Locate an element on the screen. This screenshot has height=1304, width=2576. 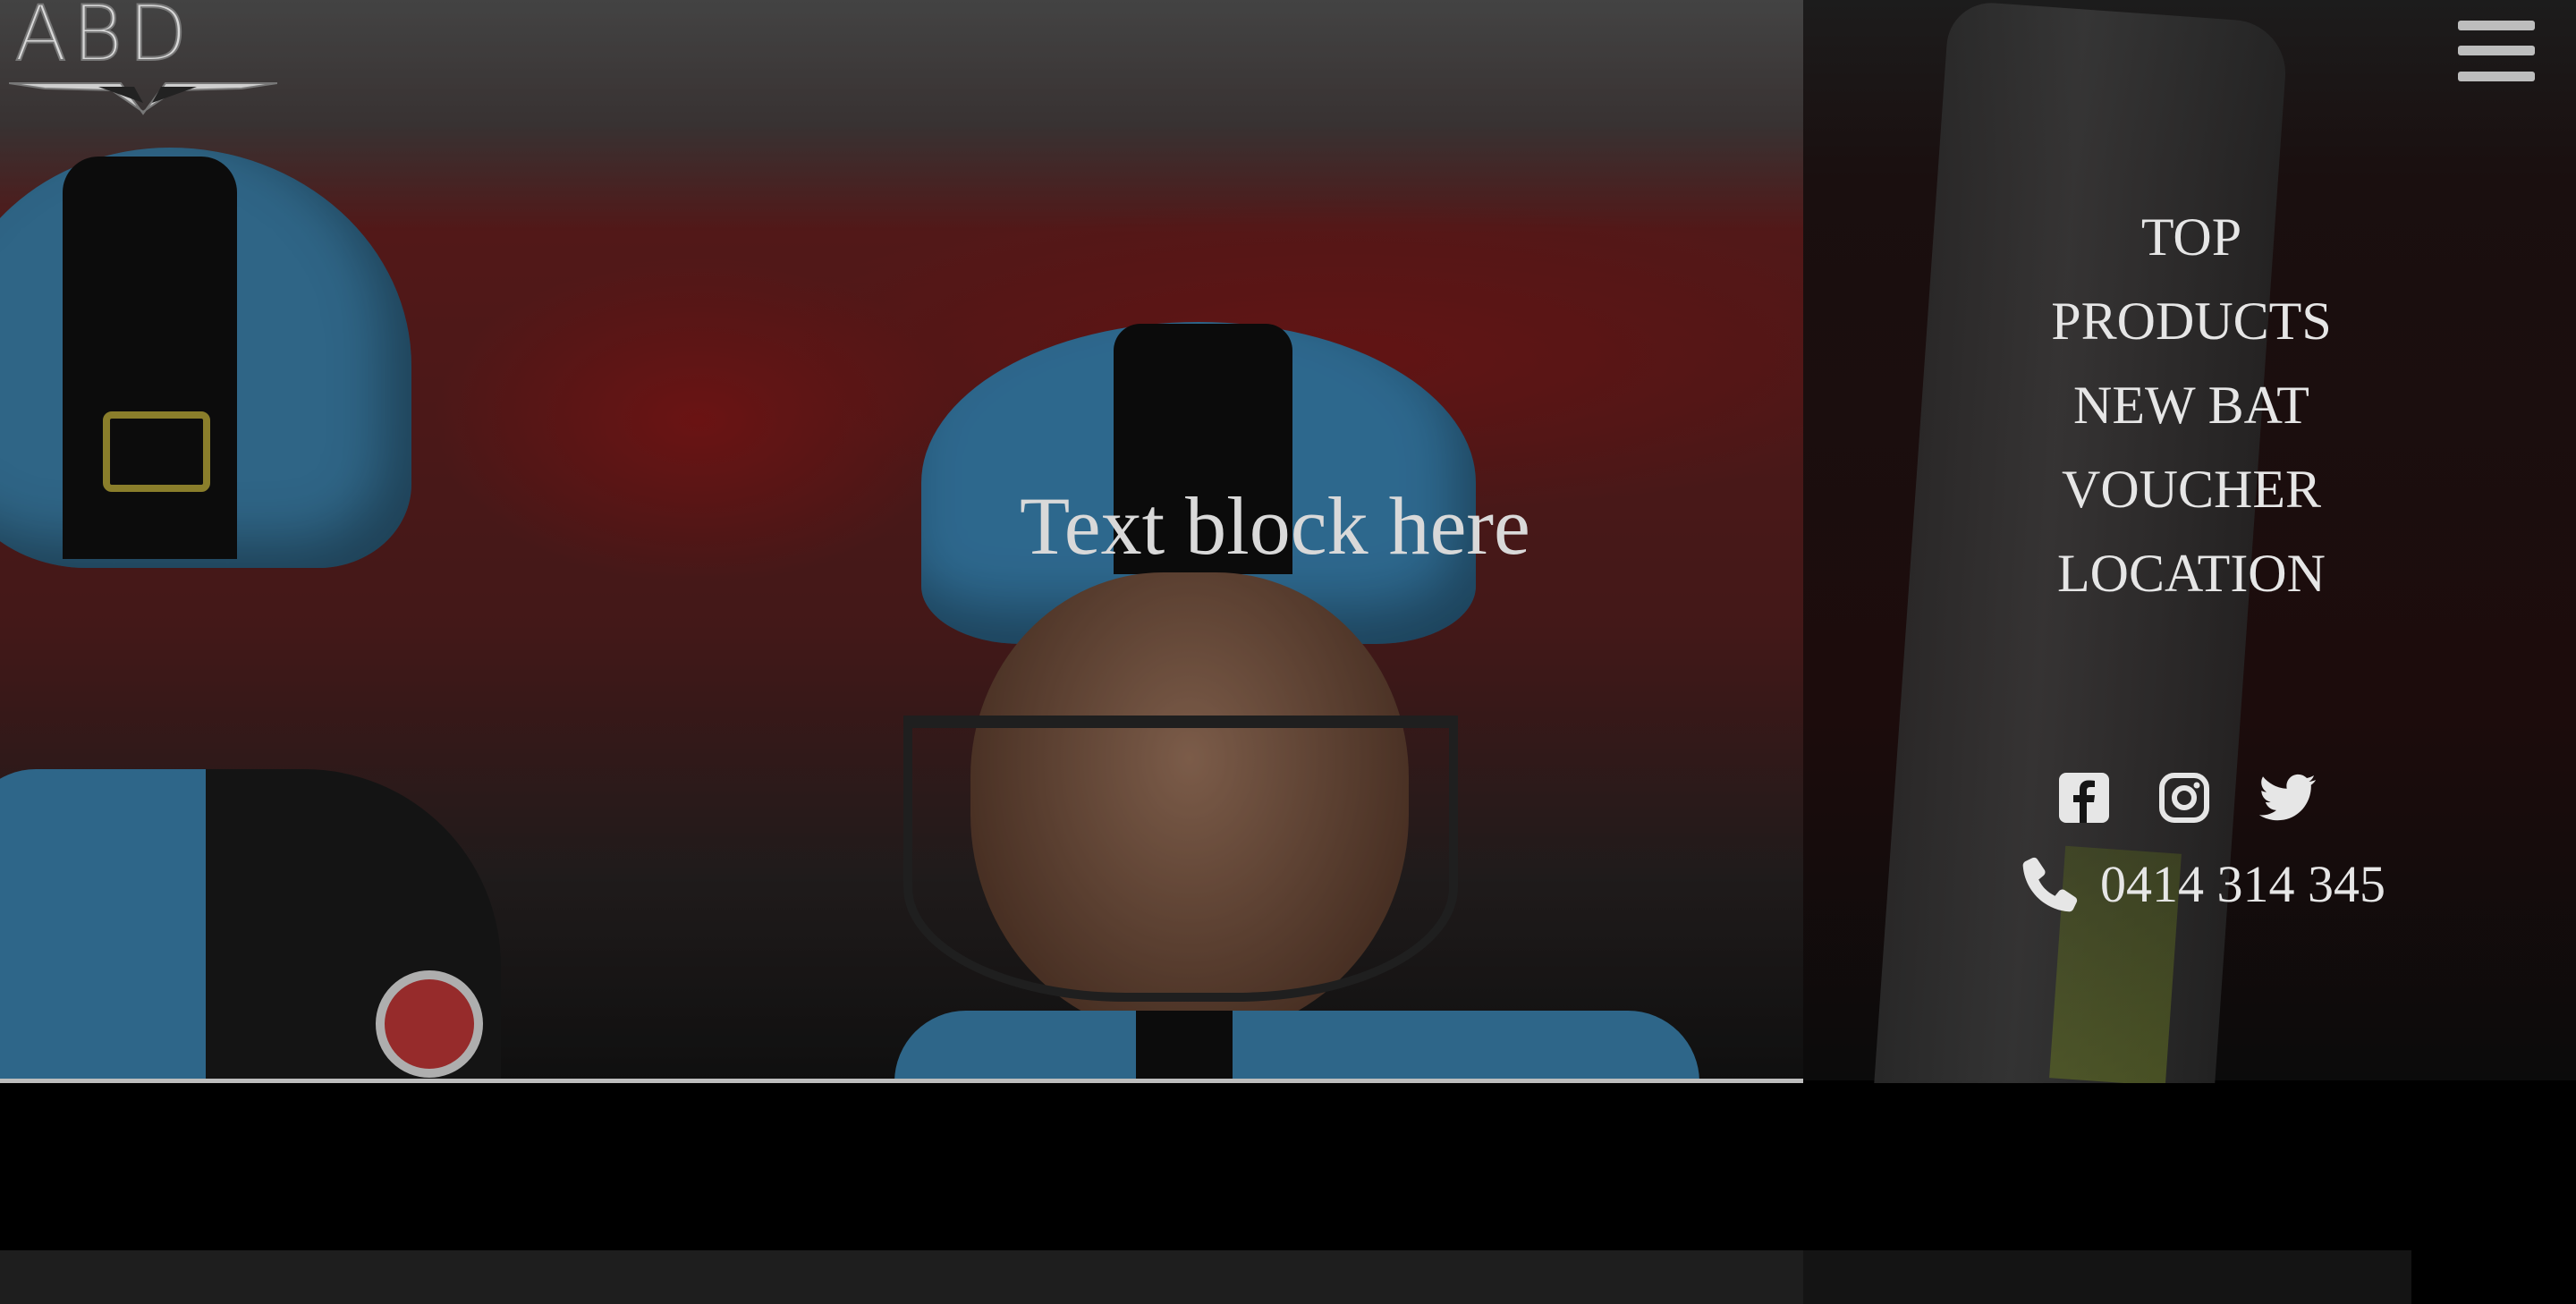
social-links is located at coordinates (2191, 800).